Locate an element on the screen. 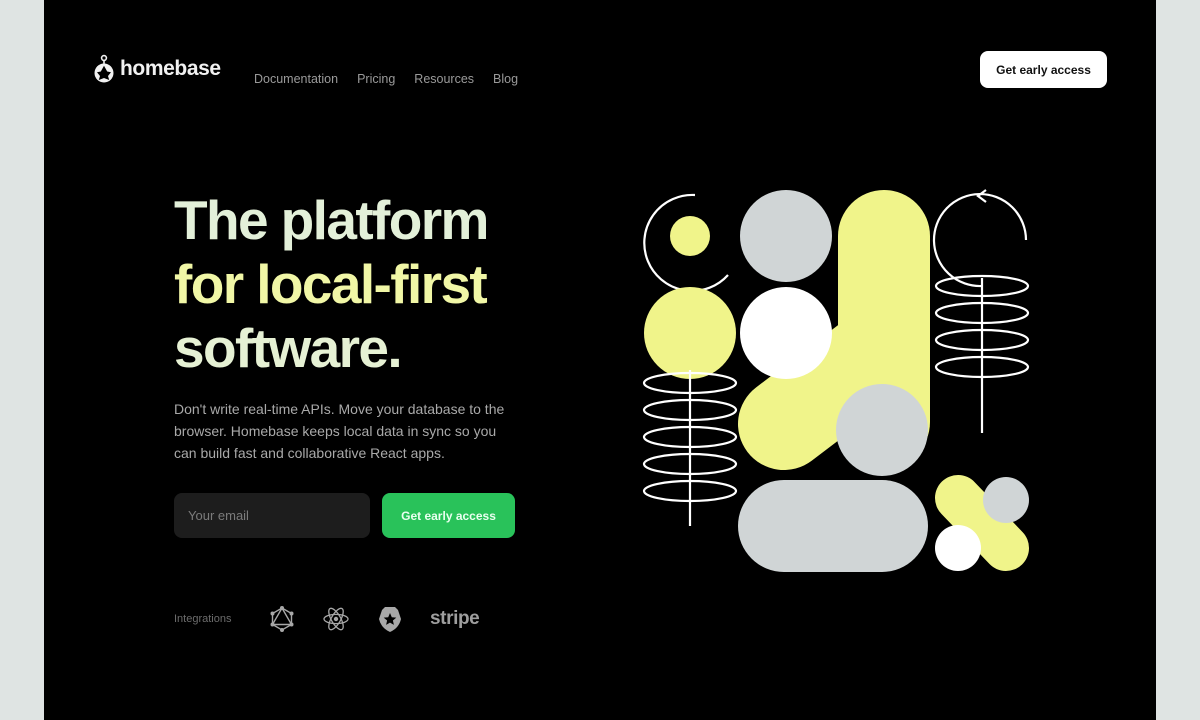  white-dot-cluster is located at coordinates (958, 548).